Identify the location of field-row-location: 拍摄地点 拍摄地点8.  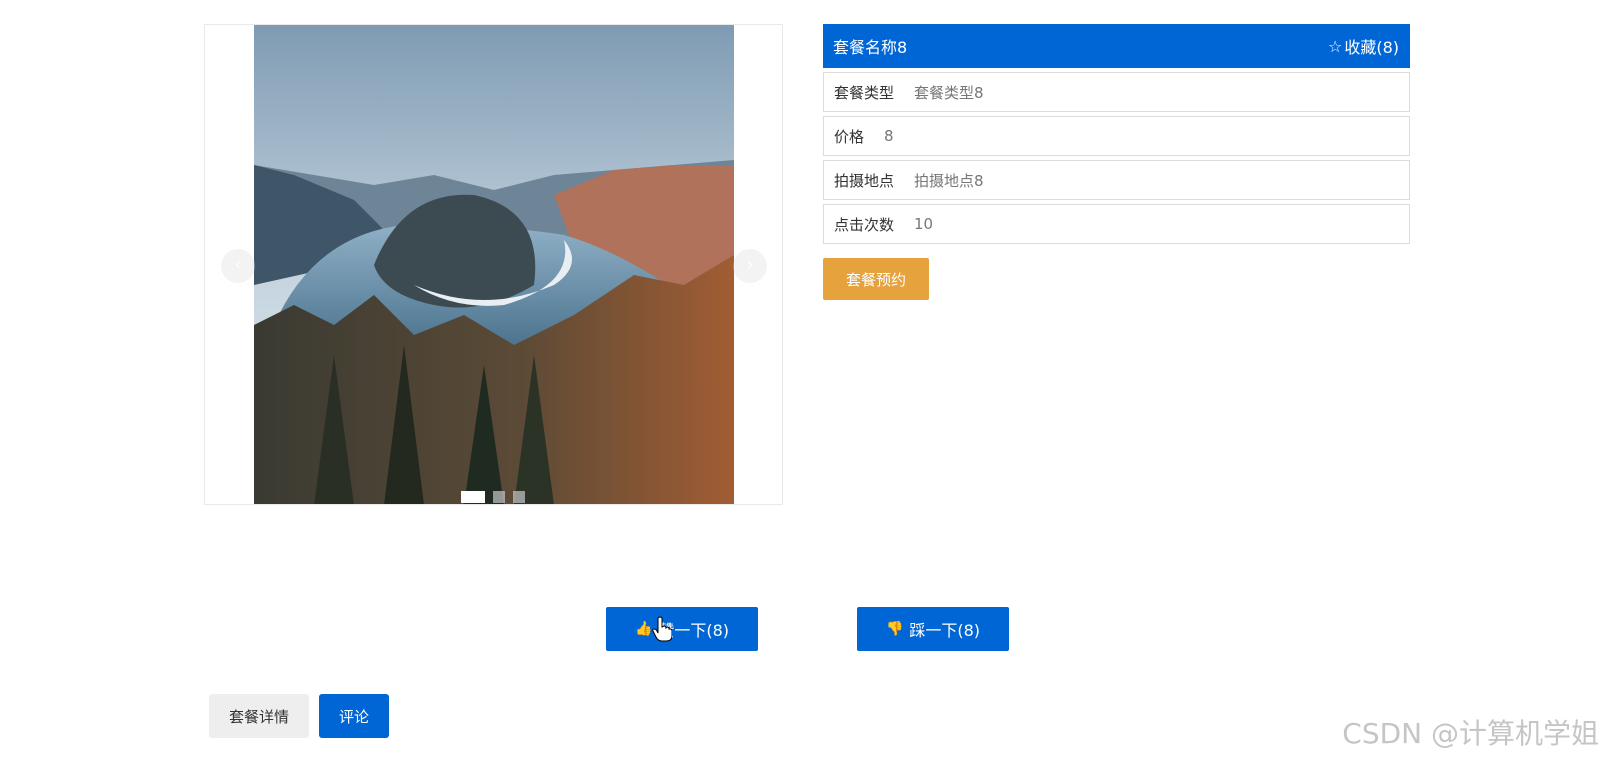
(1116, 180).